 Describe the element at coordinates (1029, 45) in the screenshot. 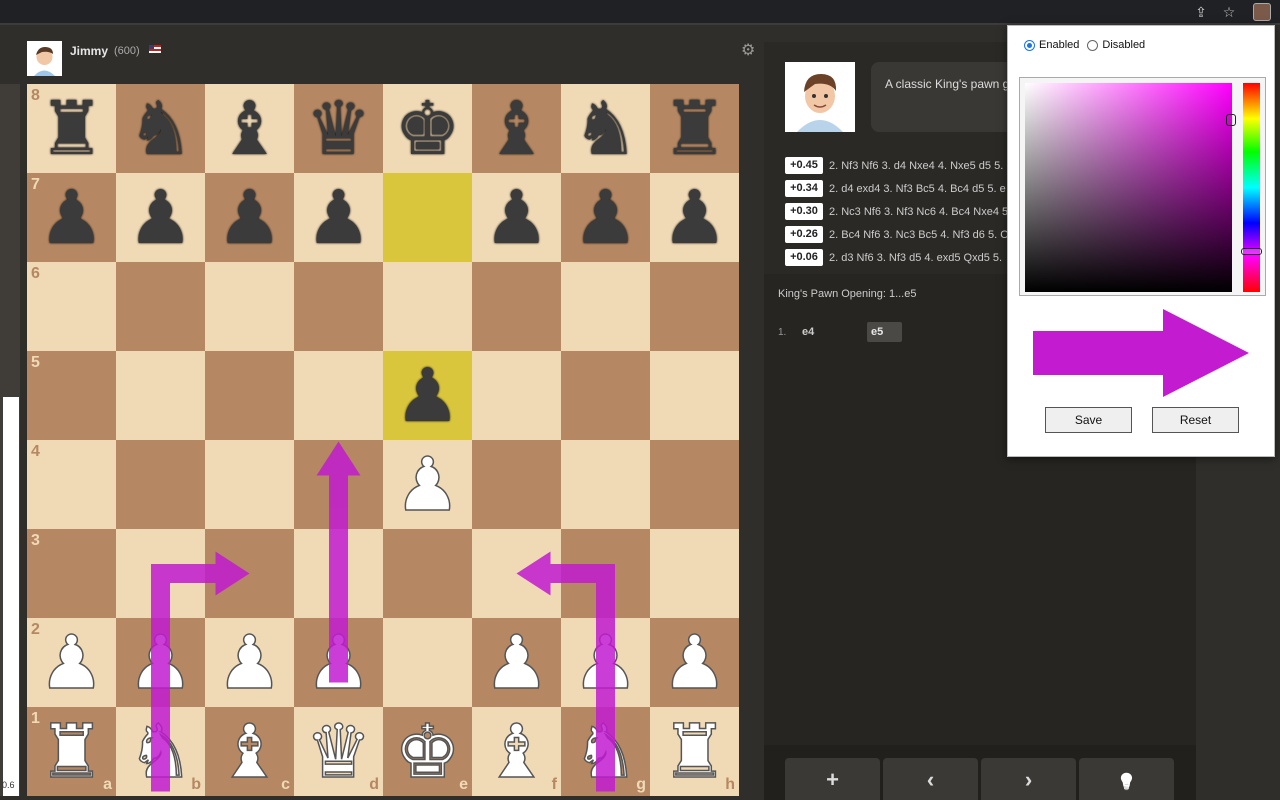

I see `enabled-radio` at that location.